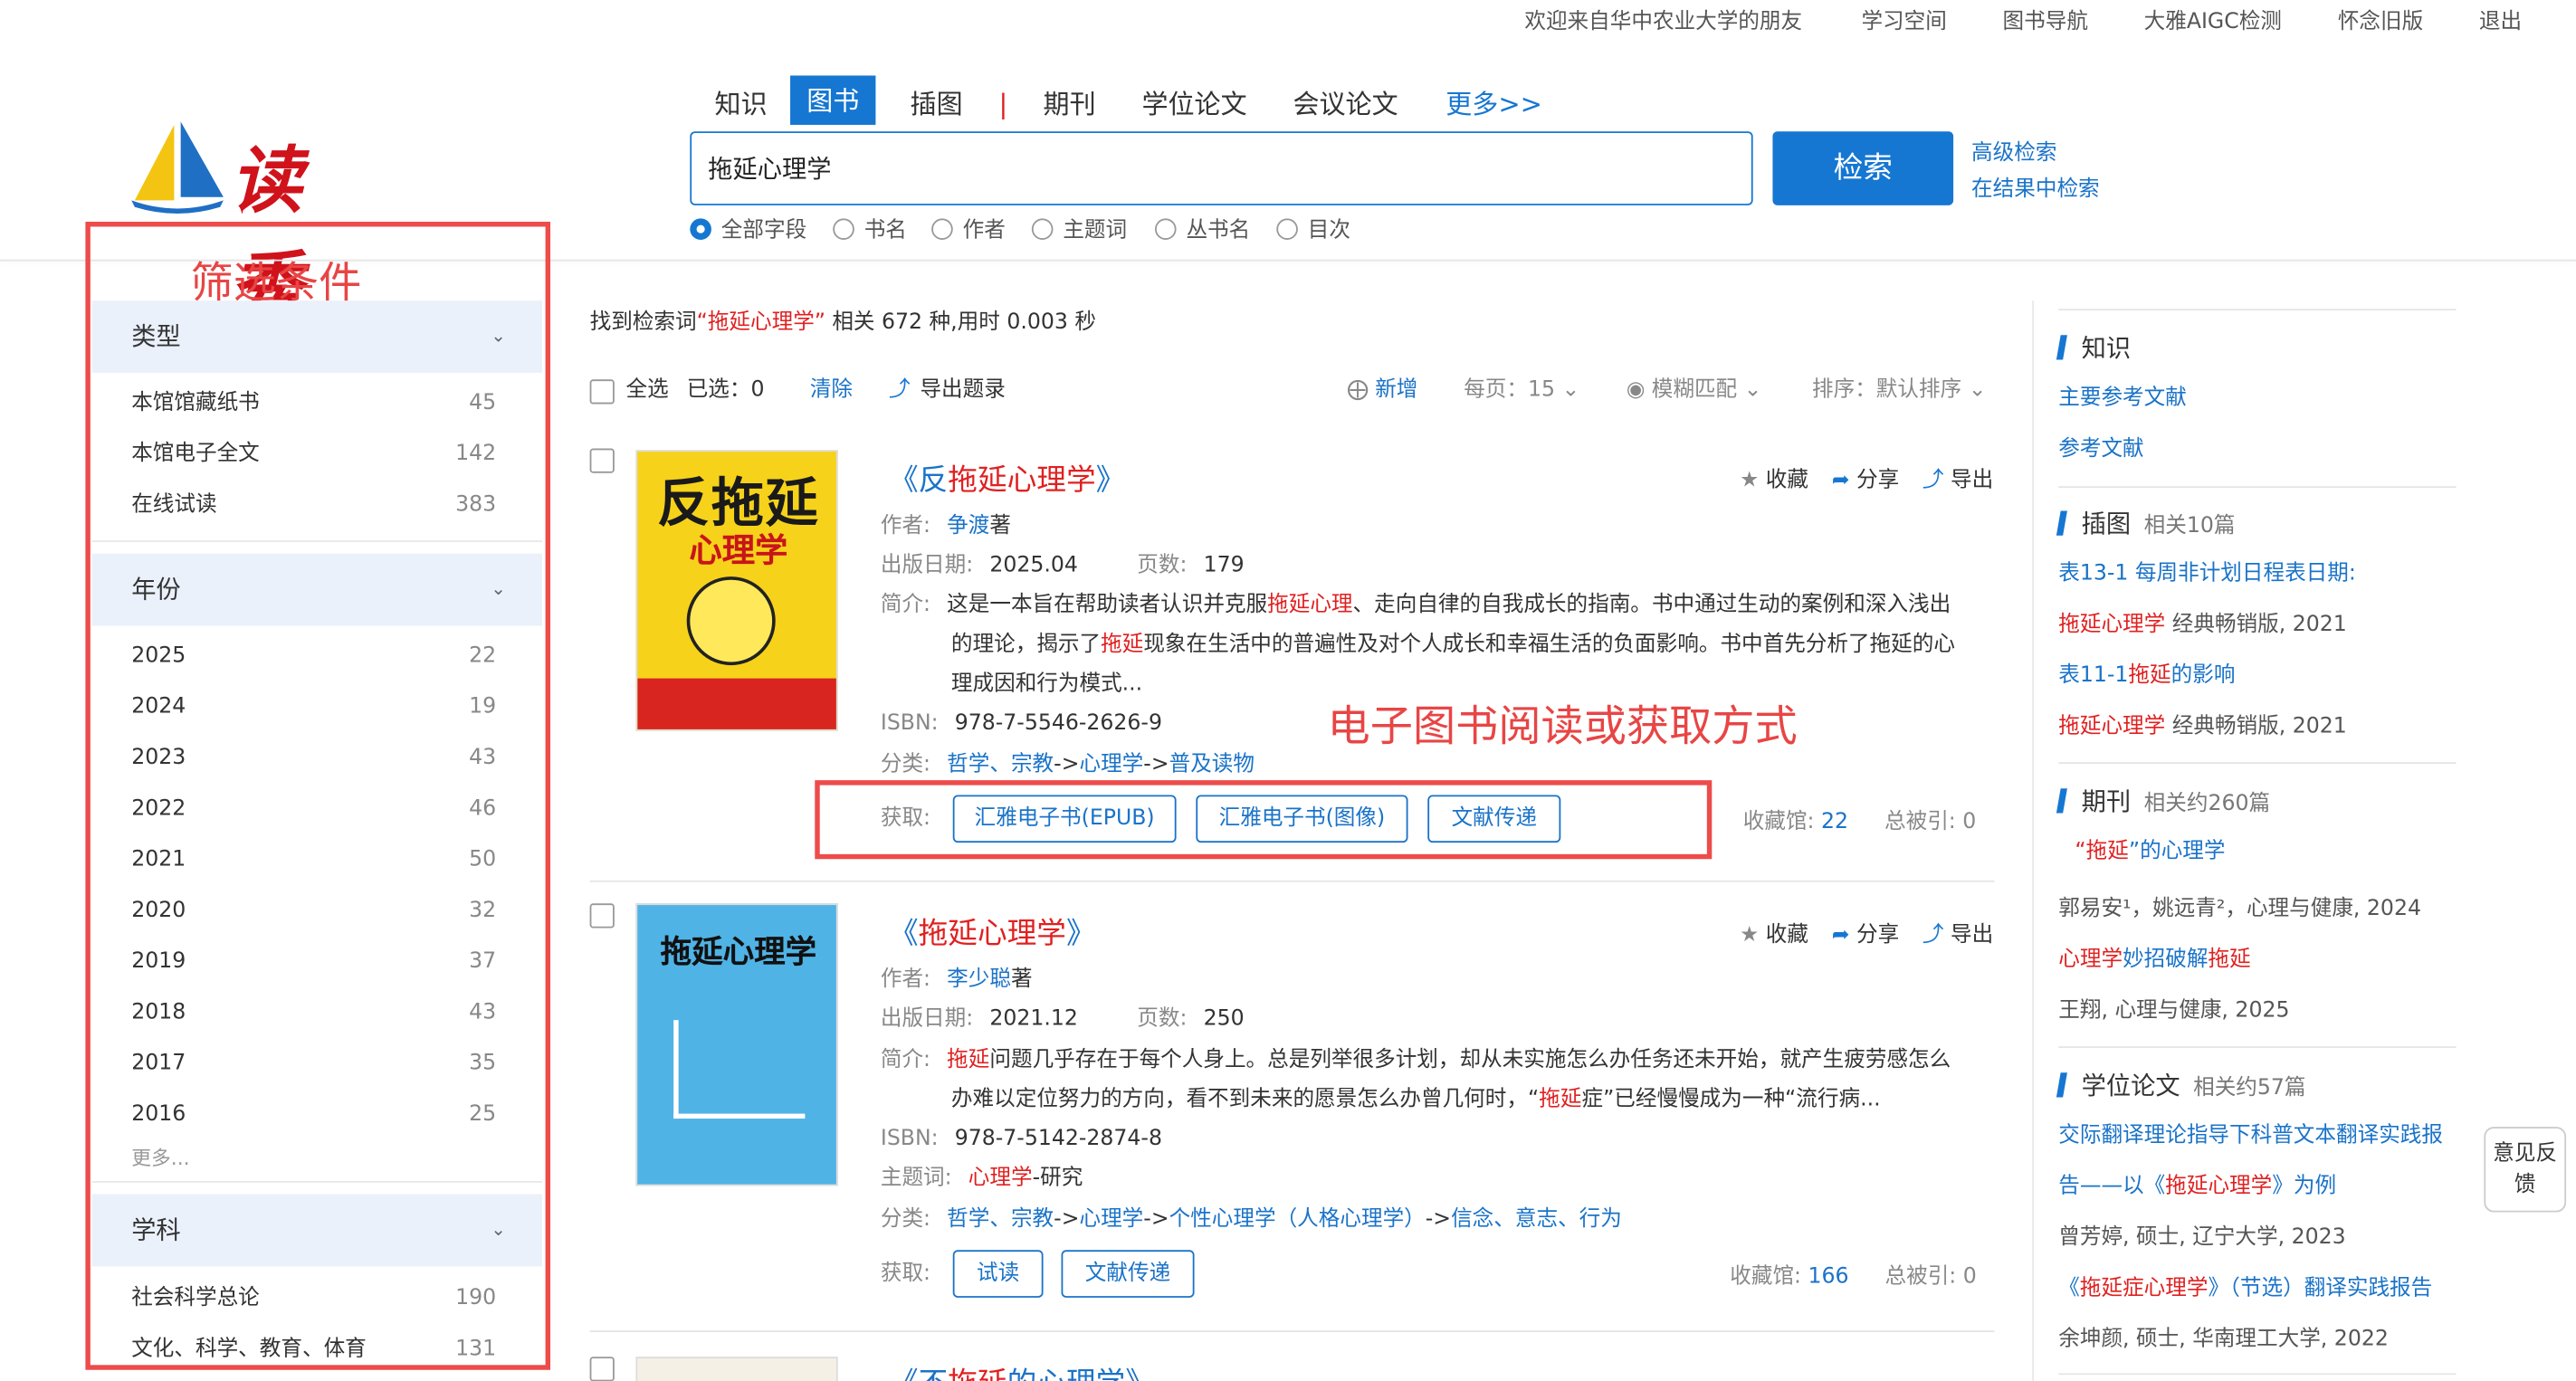 This screenshot has width=2576, height=1381. Describe the element at coordinates (725, 390) in the screenshot. I see `selected-count: 已选：0` at that location.